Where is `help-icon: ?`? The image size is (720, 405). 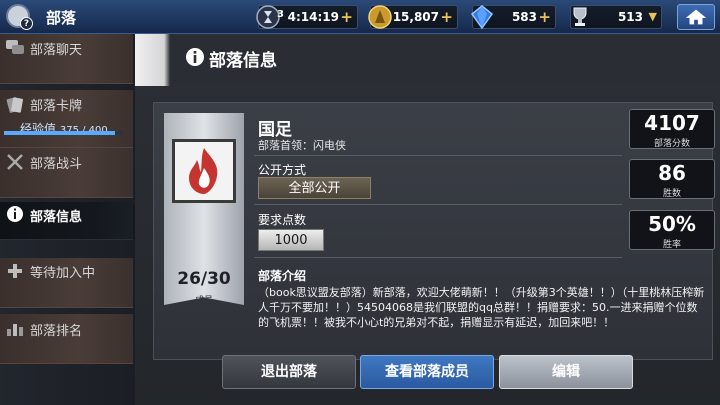 help-icon: ? is located at coordinates (26, 23).